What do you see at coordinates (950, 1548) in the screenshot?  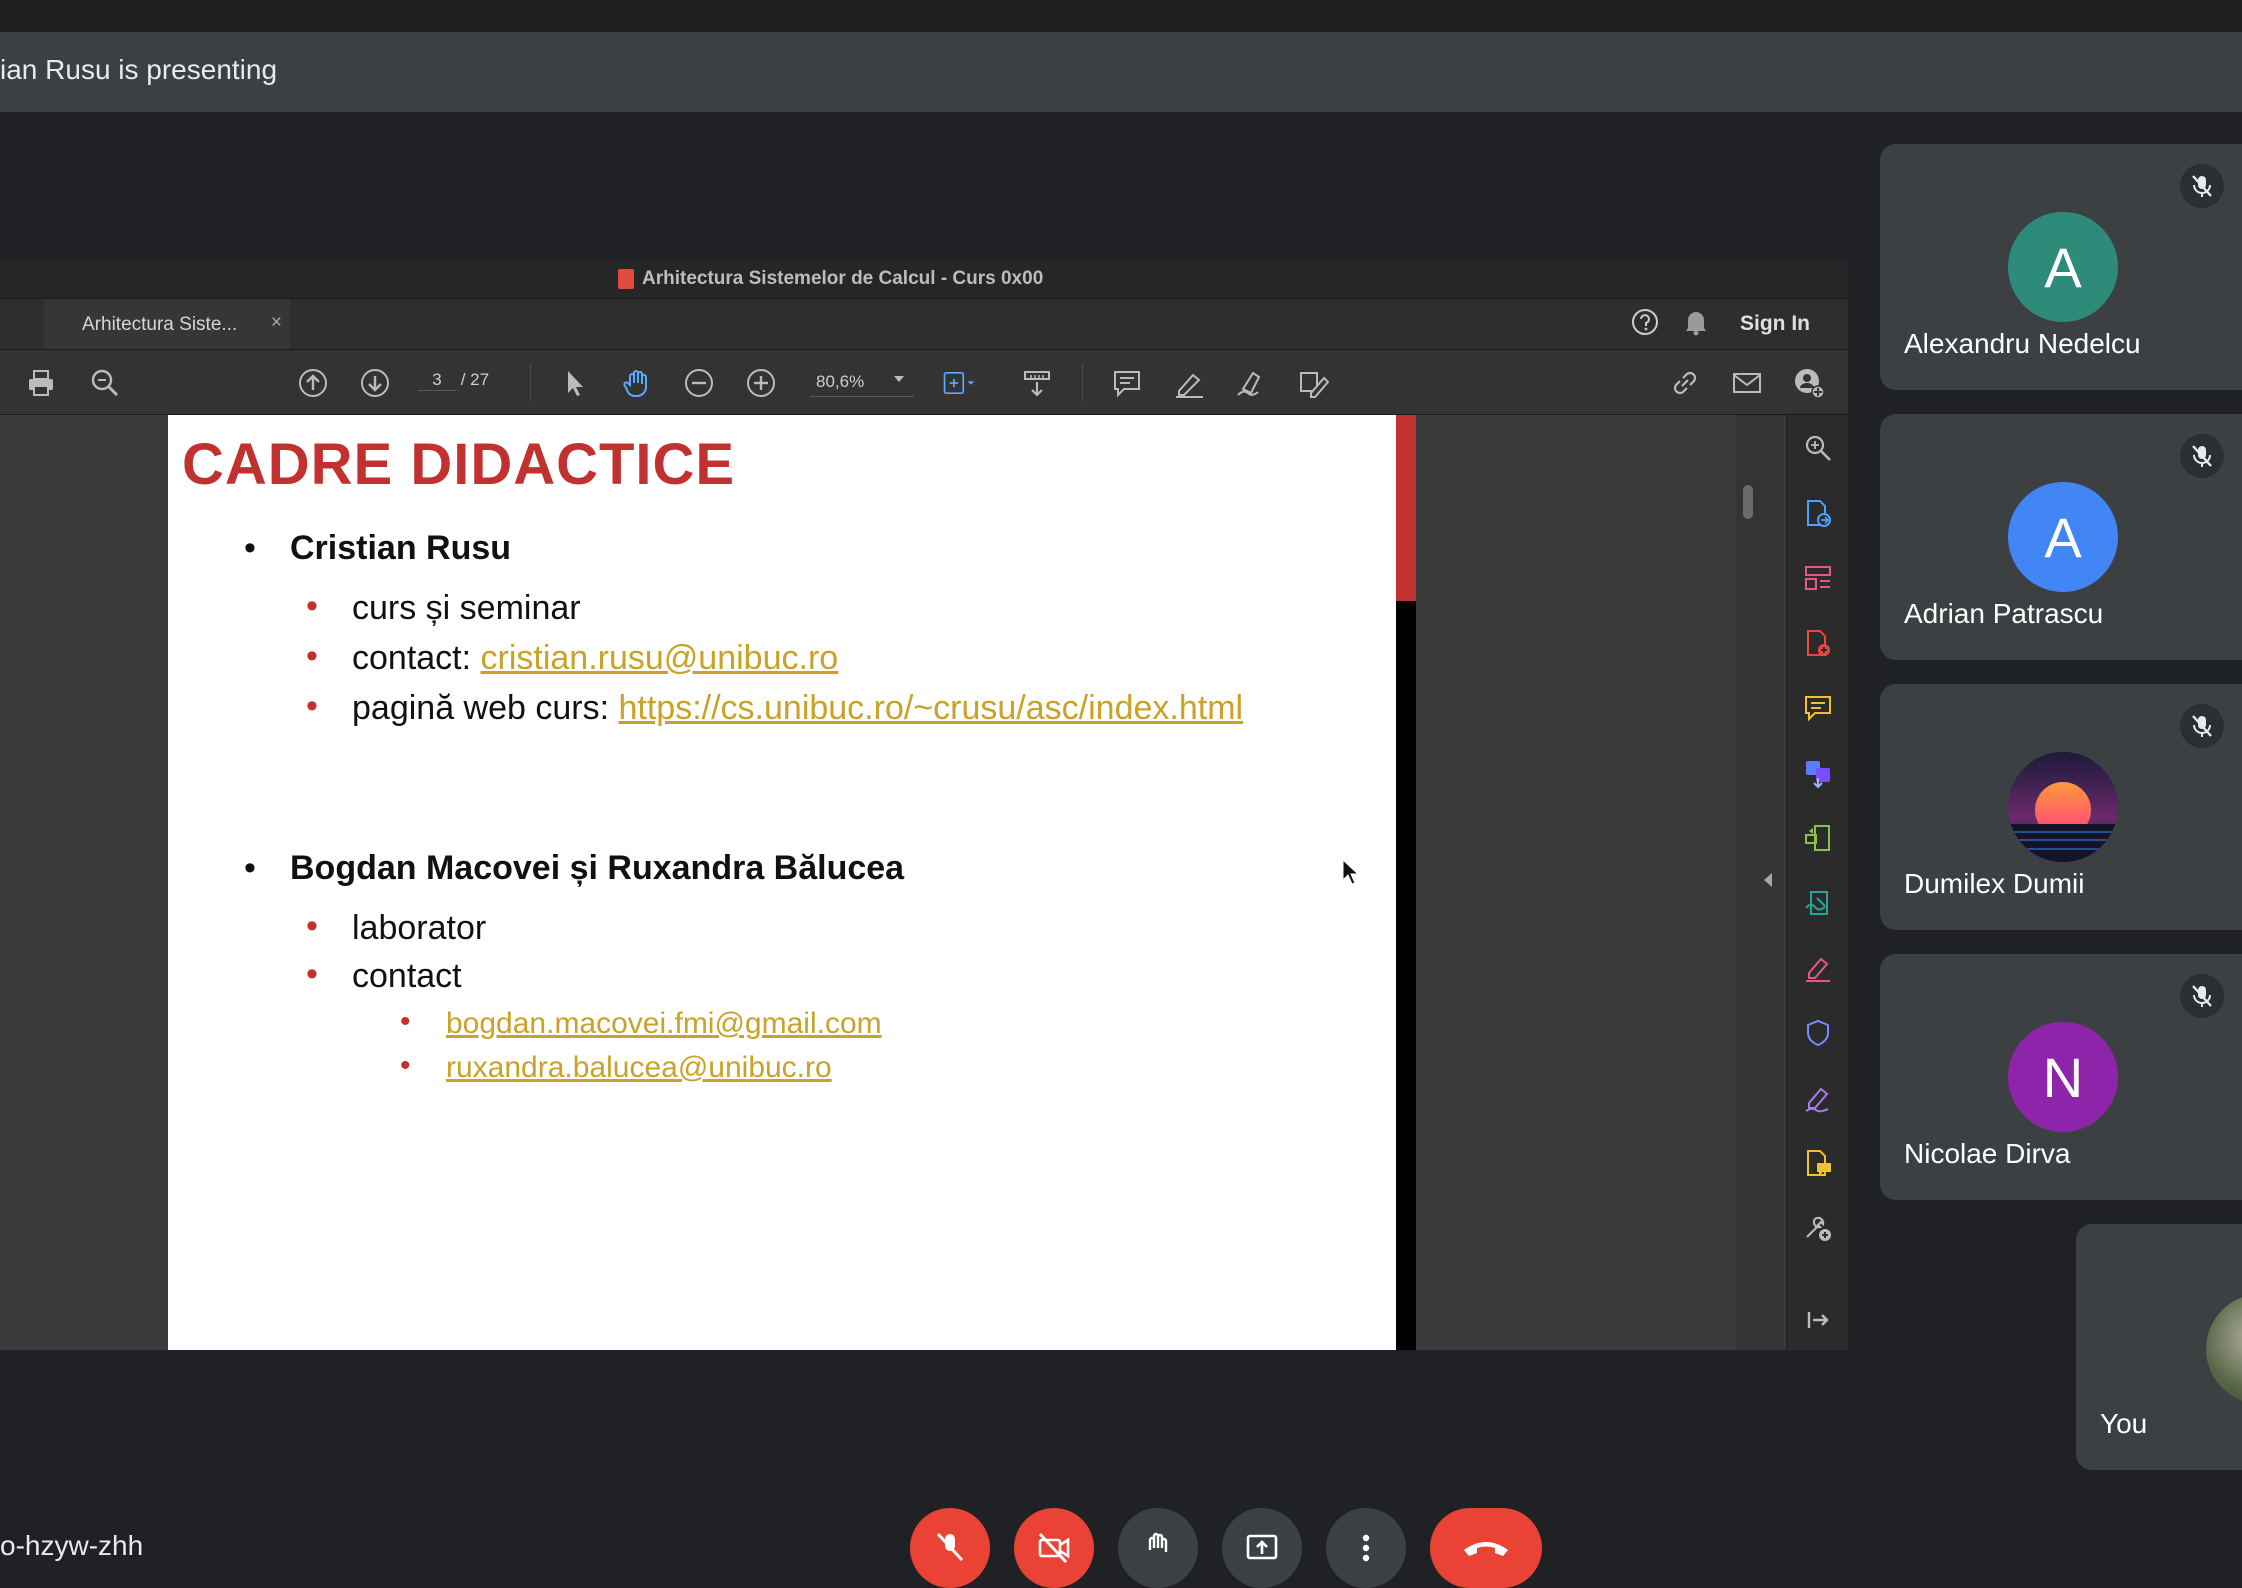 I see `mic-toggle-button` at bounding box center [950, 1548].